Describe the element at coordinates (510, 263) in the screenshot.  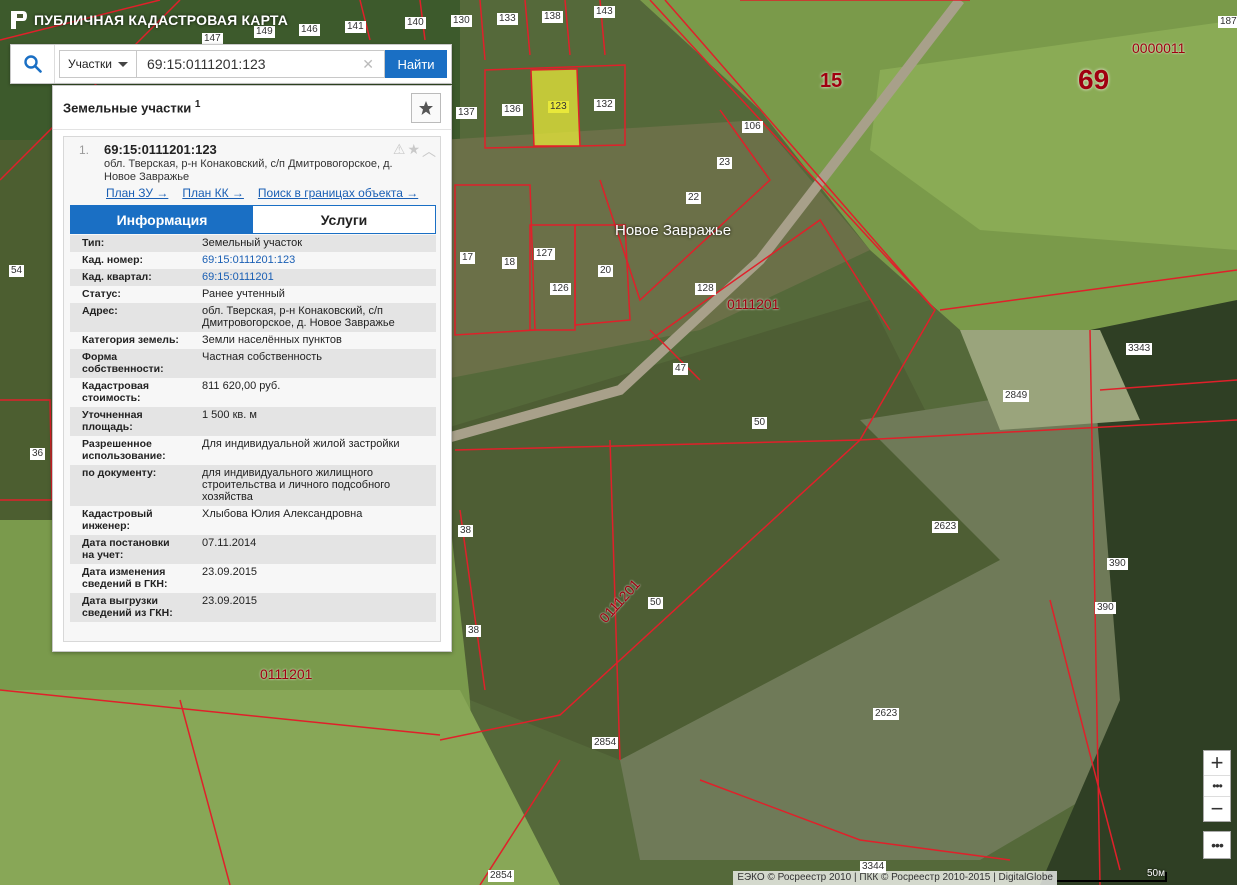
I see `parcel-label: 18` at that location.